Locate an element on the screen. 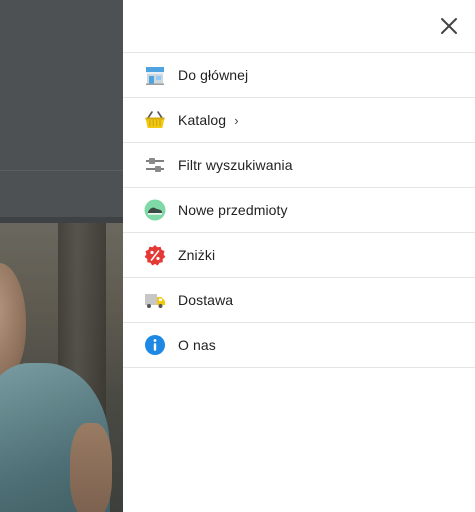 The image size is (475, 512). delivery-truck-icon is located at coordinates (155, 300).